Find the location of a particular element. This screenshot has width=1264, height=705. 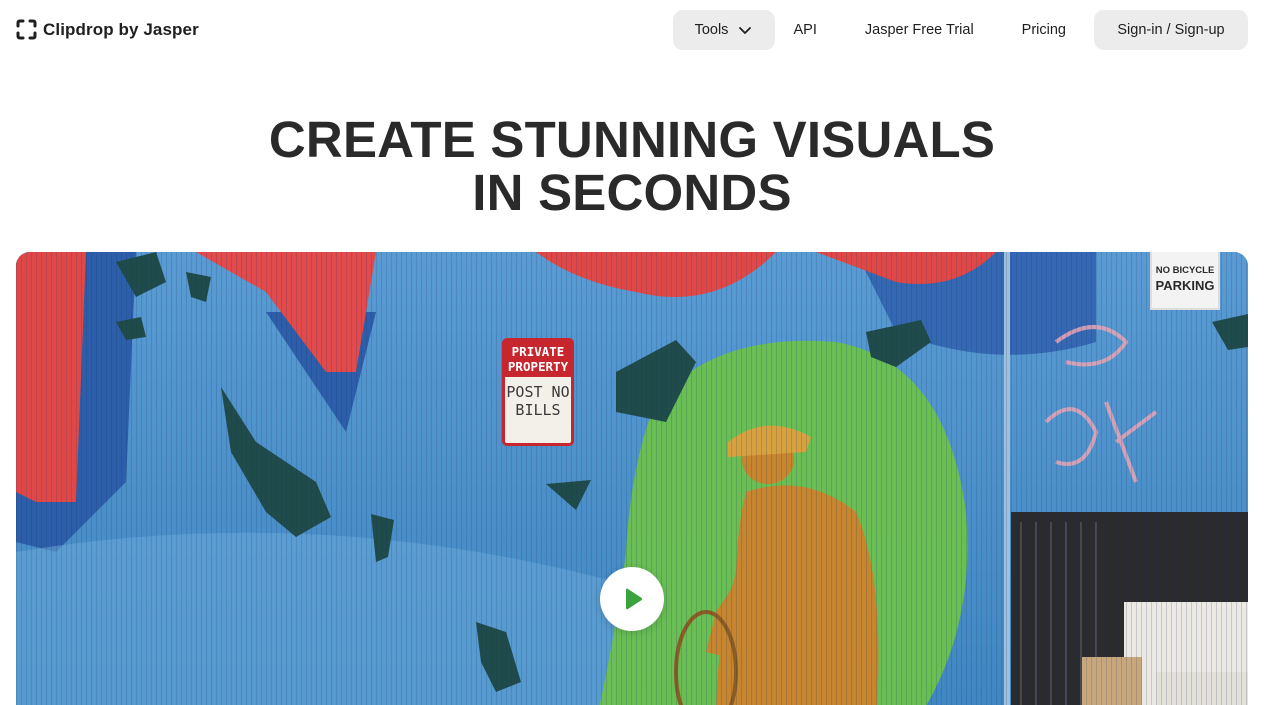

sign-private-top: PRIVATE PROPERTY is located at coordinates (538, 359).